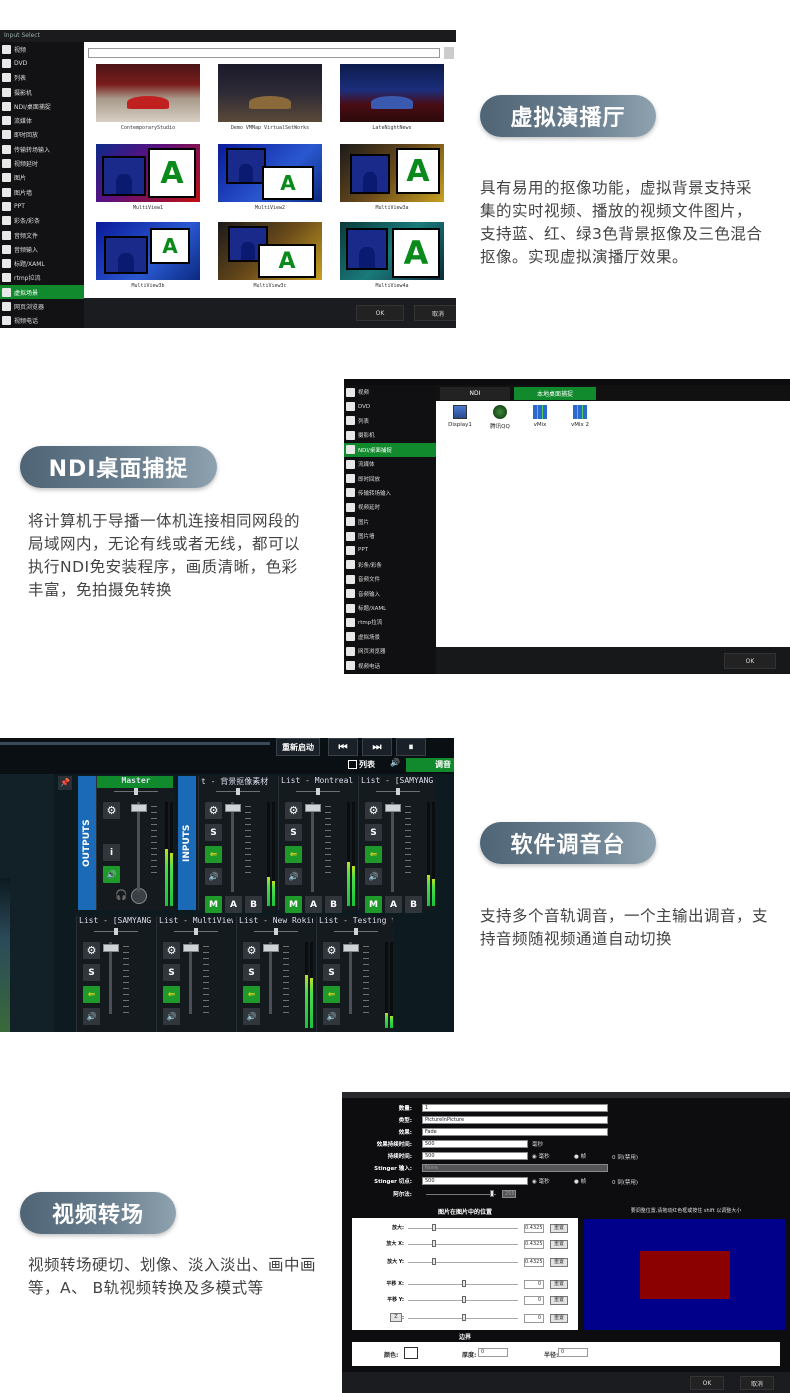 The image size is (790, 1393). I want to click on next-icon: ⏭, so click(377, 747).